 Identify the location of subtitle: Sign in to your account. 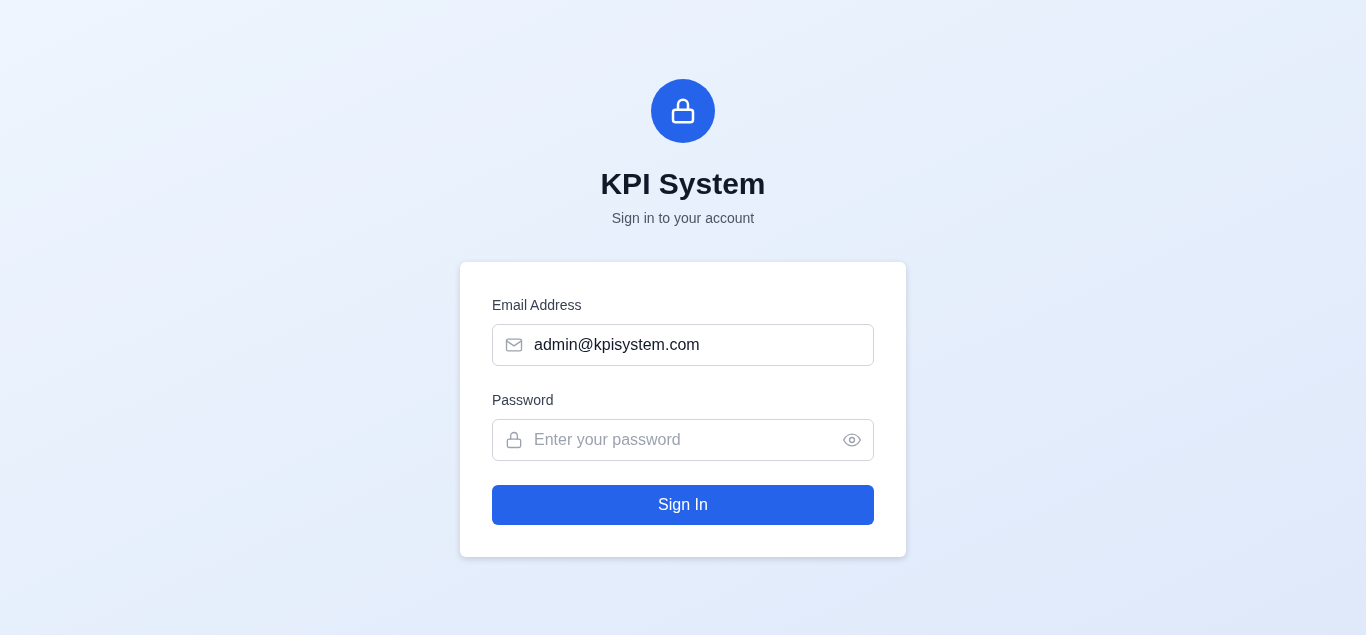
(683, 218).